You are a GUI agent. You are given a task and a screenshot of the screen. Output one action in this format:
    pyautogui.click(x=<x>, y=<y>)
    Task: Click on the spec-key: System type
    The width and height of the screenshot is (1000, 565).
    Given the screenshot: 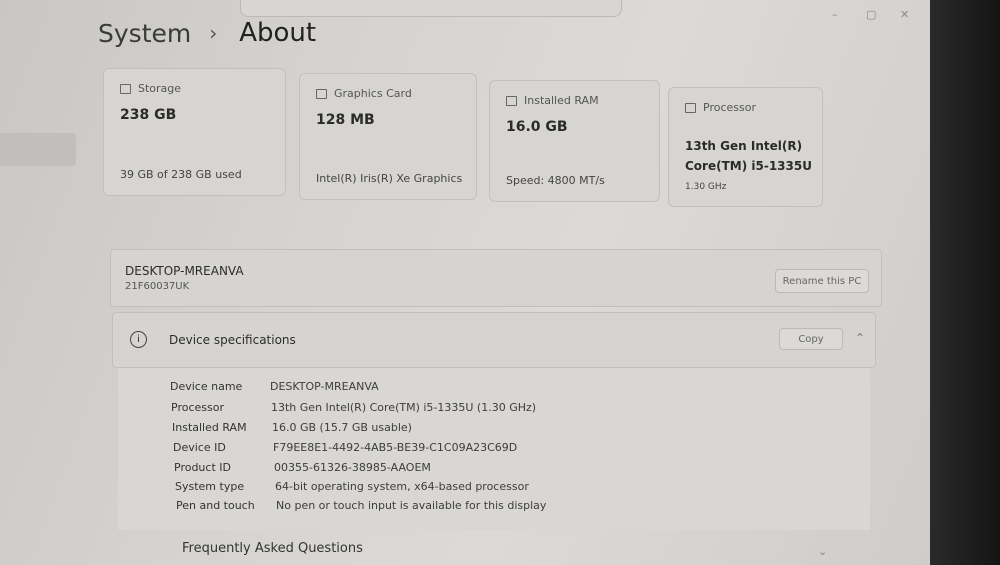 What is the action you would take?
    pyautogui.click(x=210, y=486)
    